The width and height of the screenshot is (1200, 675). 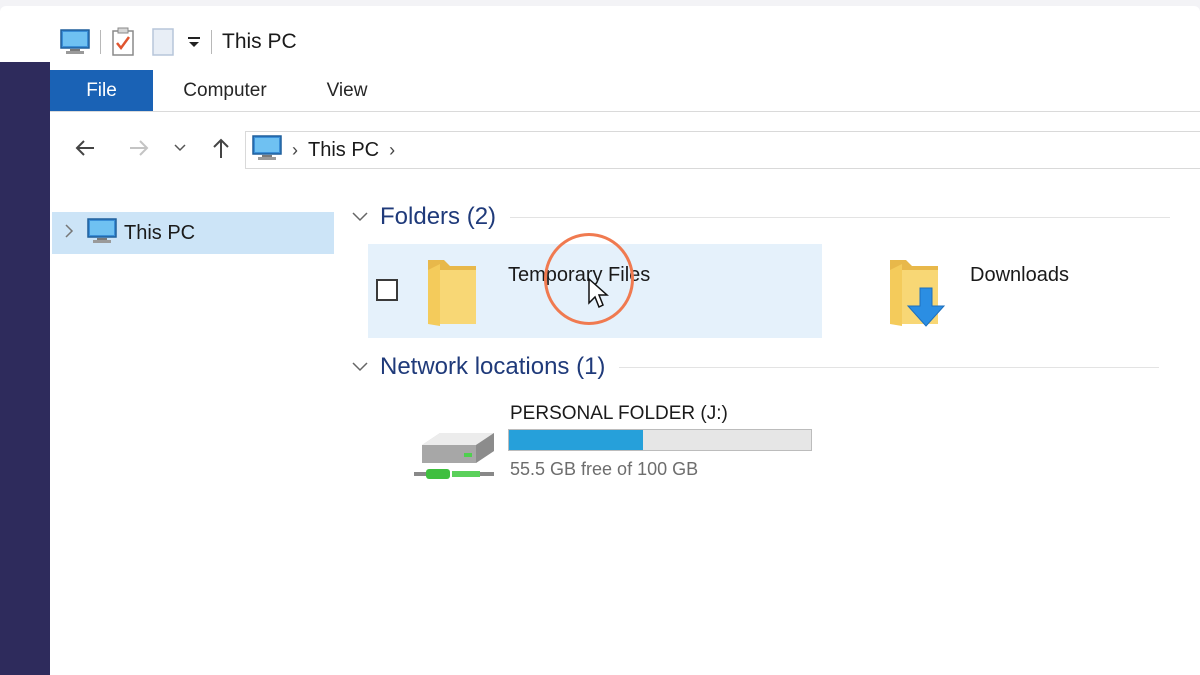 What do you see at coordinates (123, 42) in the screenshot?
I see `properties-checkmark-icon` at bounding box center [123, 42].